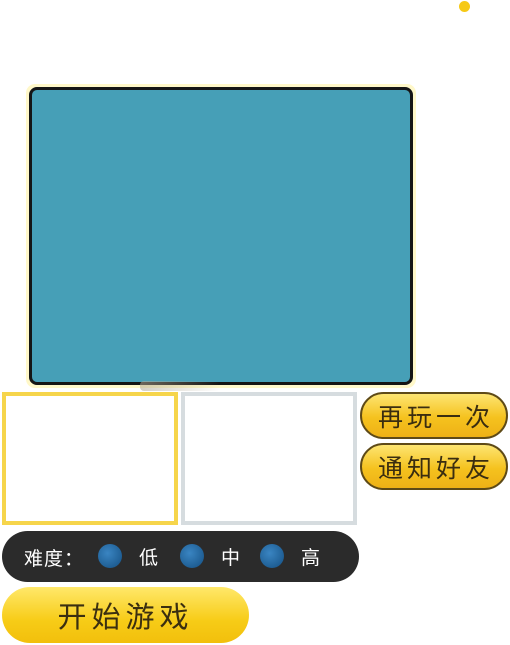 The image size is (510, 645). I want to click on difficulty-option-medium: 中, so click(210, 556).